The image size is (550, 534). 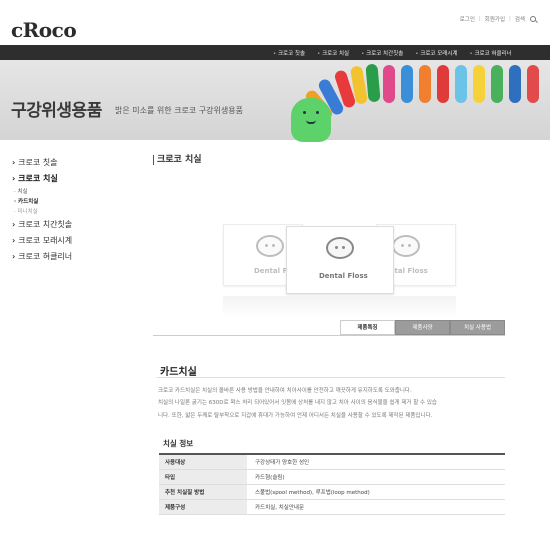 What do you see at coordinates (178, 372) in the screenshot?
I see `section-title: 카드치실` at bounding box center [178, 372].